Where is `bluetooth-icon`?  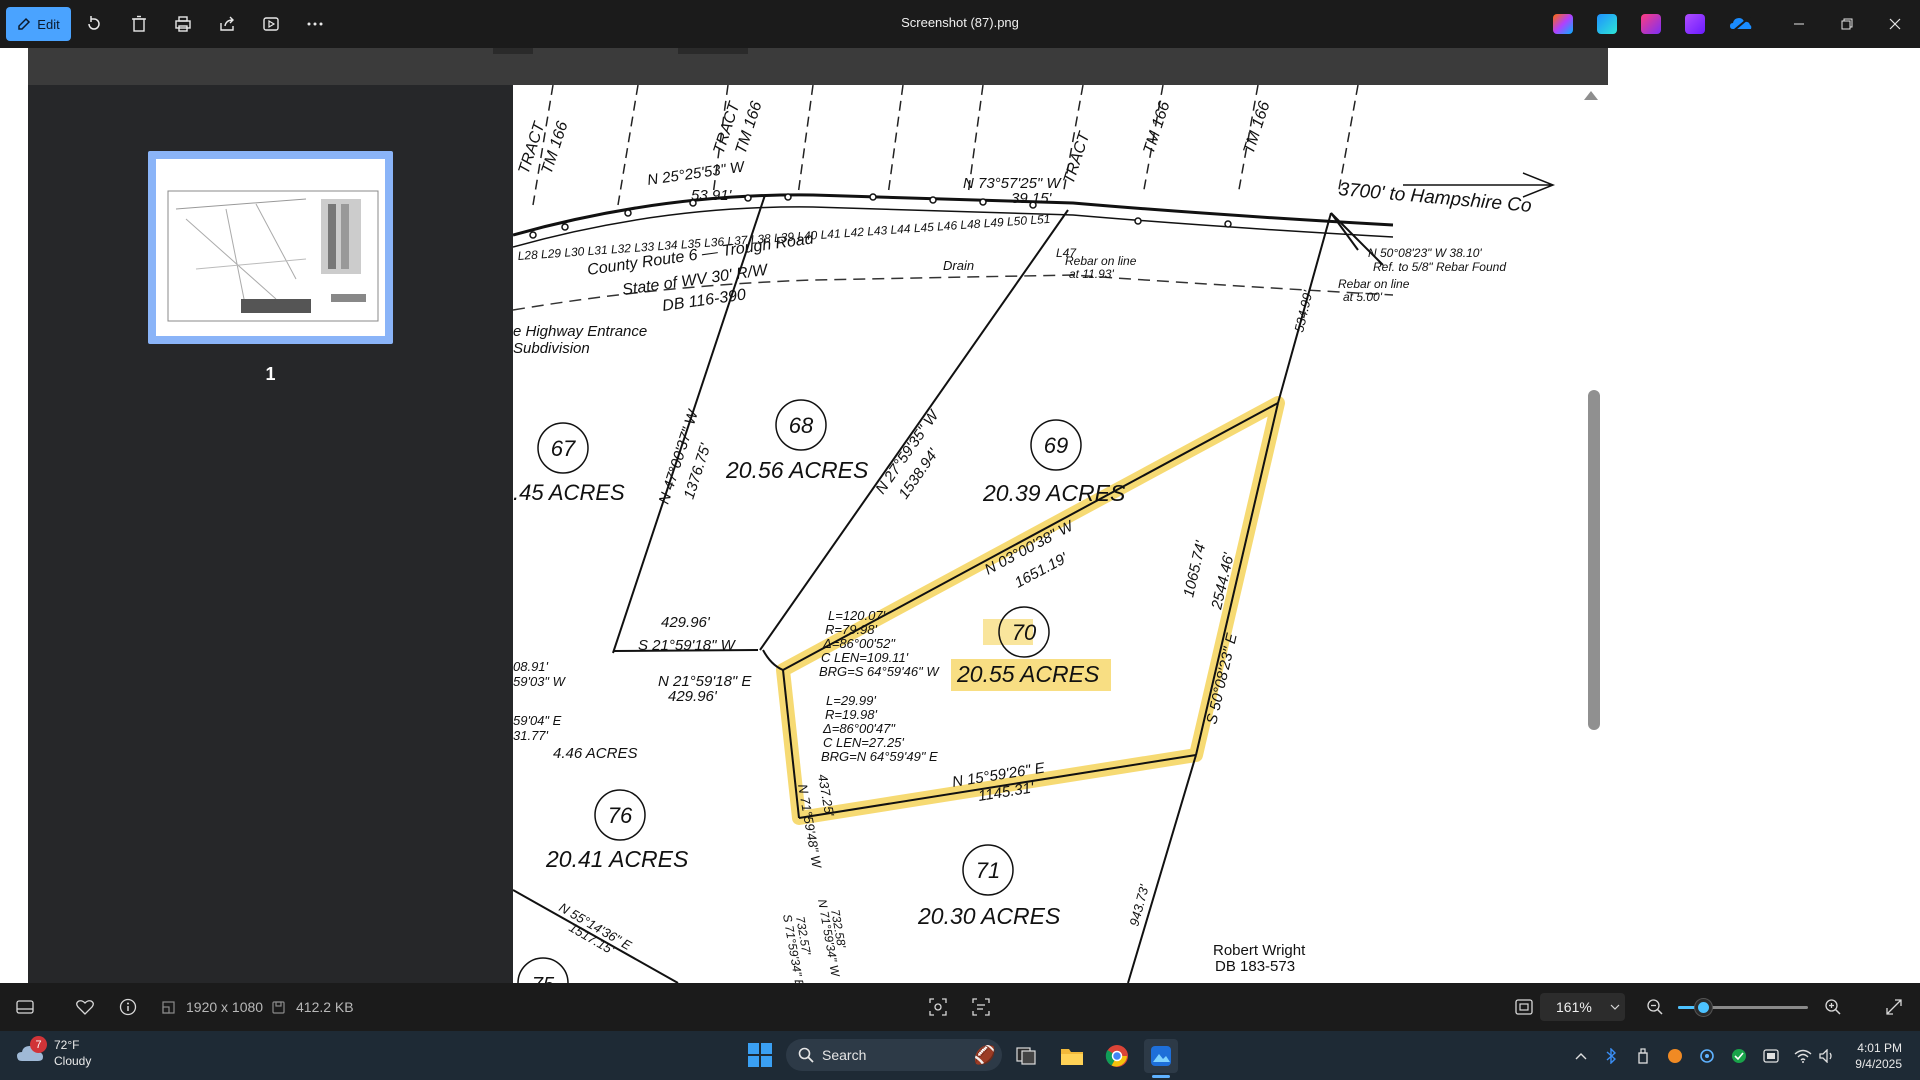
bluetooth-icon is located at coordinates (1611, 1056).